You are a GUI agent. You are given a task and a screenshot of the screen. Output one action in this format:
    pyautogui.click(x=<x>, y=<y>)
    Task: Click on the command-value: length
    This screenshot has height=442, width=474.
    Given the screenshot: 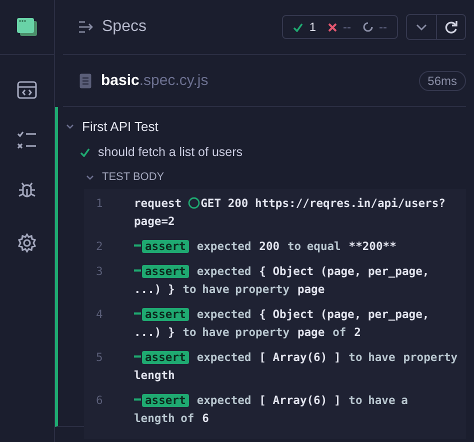 What is the action you would take?
    pyautogui.click(x=154, y=376)
    